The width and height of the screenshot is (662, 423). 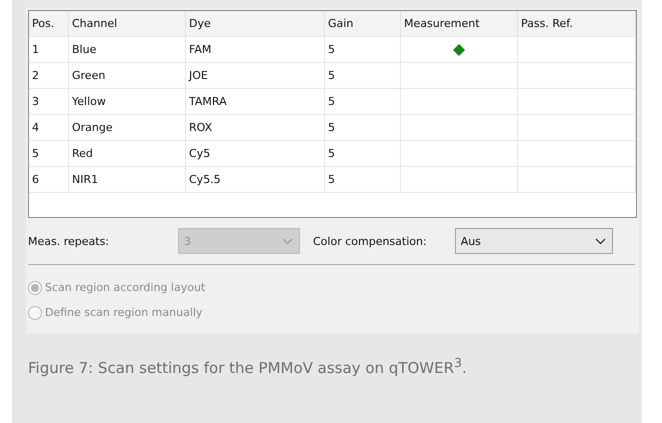 I want to click on table-cell: 2, so click(x=49, y=76).